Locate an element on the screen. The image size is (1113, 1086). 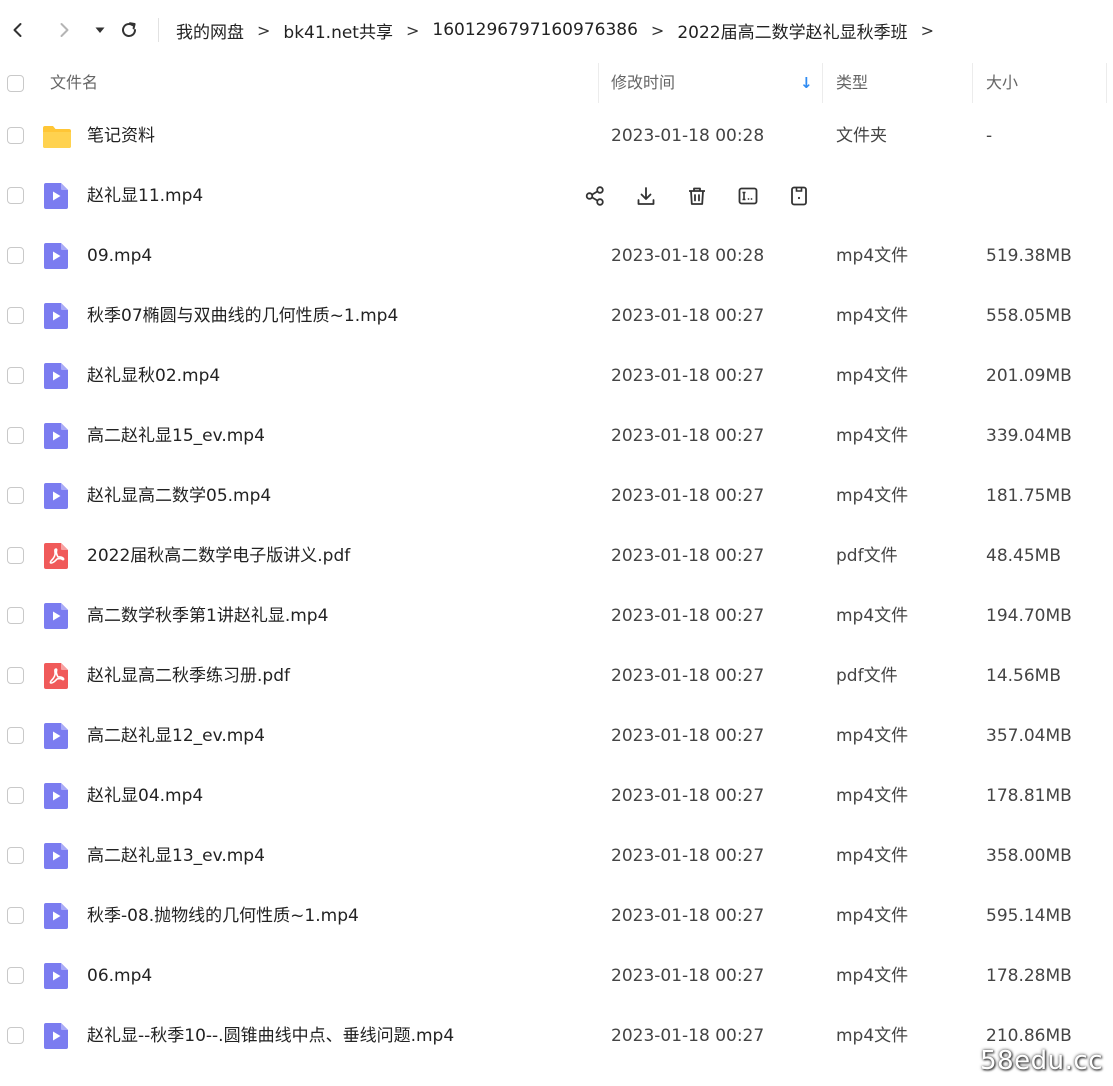
file-name: 高二赵礼显12_ev.mp4 is located at coordinates (176, 736).